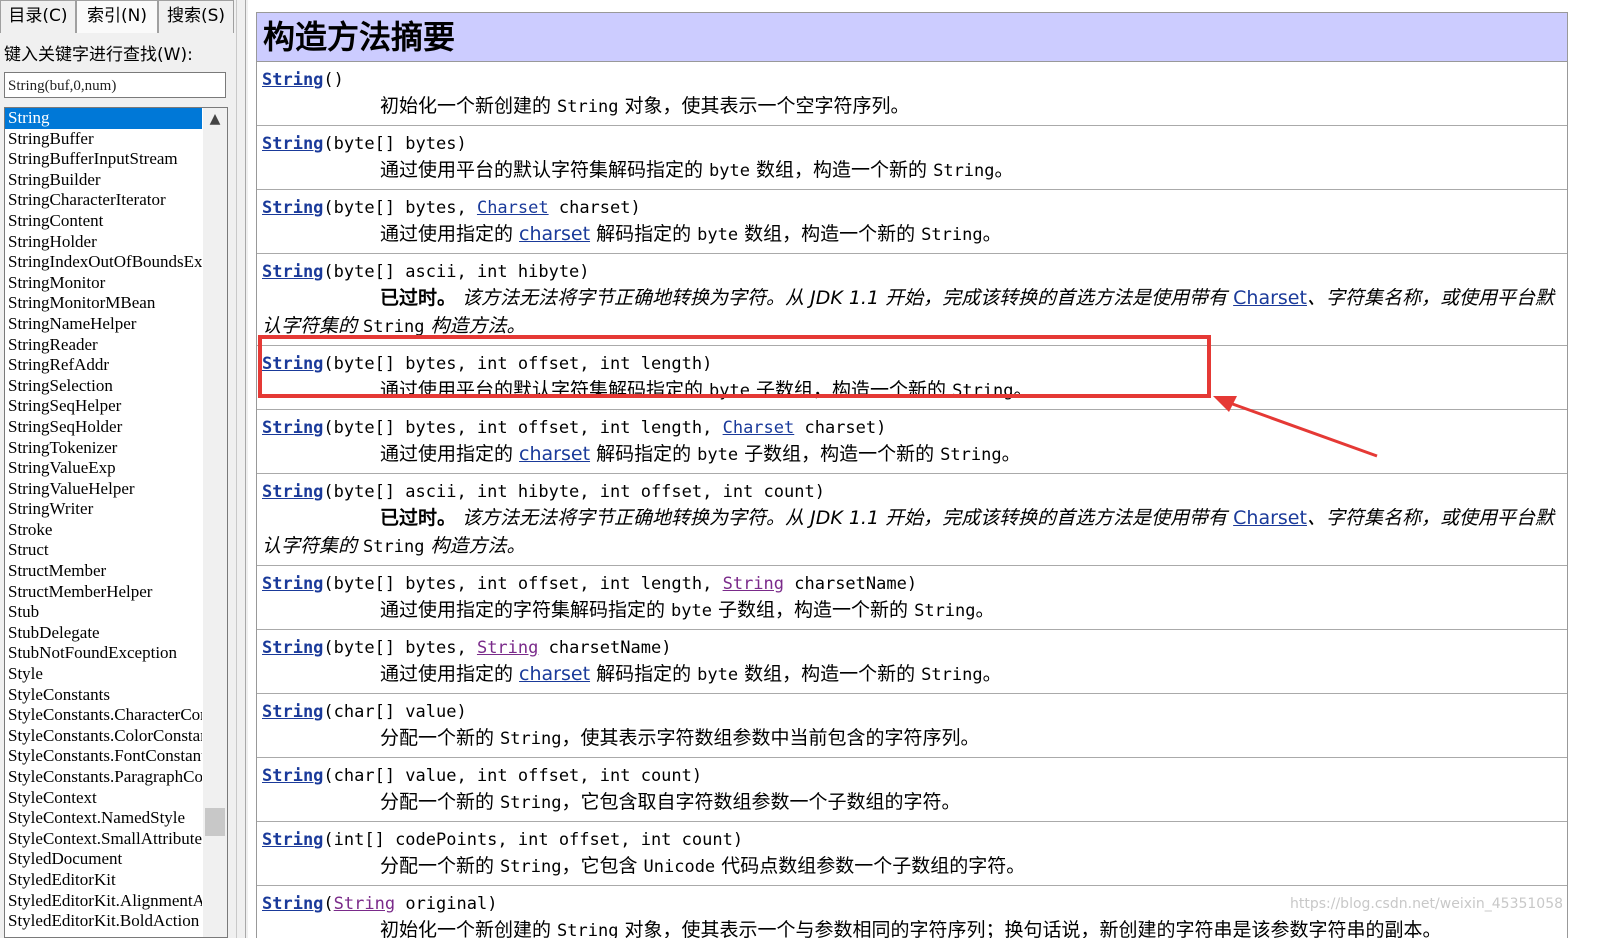 The height and width of the screenshot is (938, 1599). I want to click on text: 通过使用指定的, so click(450, 674).